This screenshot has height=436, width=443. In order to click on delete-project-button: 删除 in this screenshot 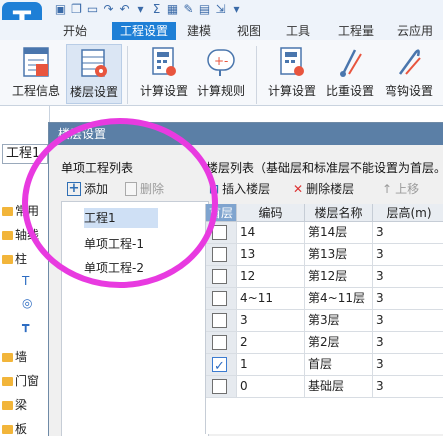, I will do `click(144, 189)`.